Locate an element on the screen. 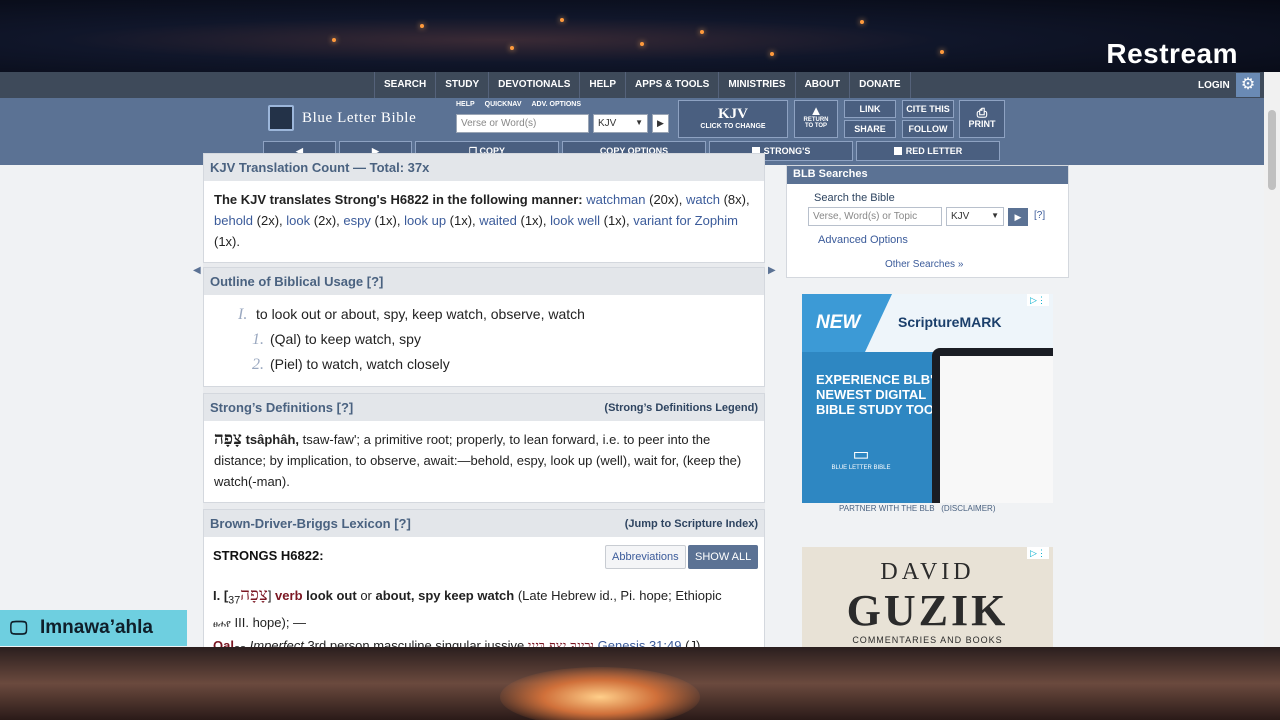  strongs-legend-link: (Strong’s Definitions Legend) is located at coordinates (681, 408).